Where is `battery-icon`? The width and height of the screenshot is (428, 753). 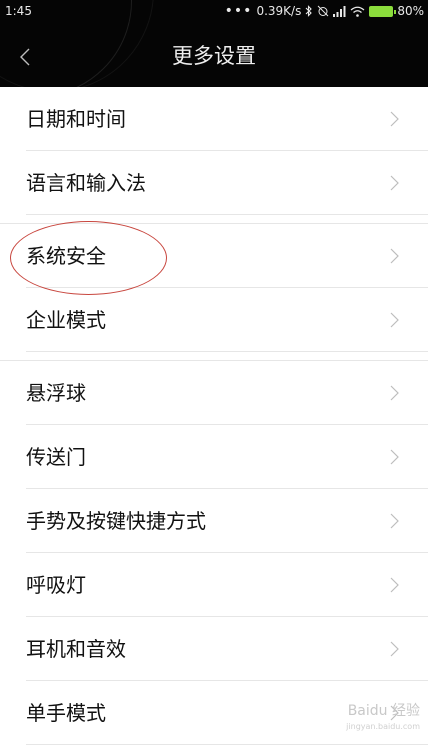
battery-icon is located at coordinates (383, 11).